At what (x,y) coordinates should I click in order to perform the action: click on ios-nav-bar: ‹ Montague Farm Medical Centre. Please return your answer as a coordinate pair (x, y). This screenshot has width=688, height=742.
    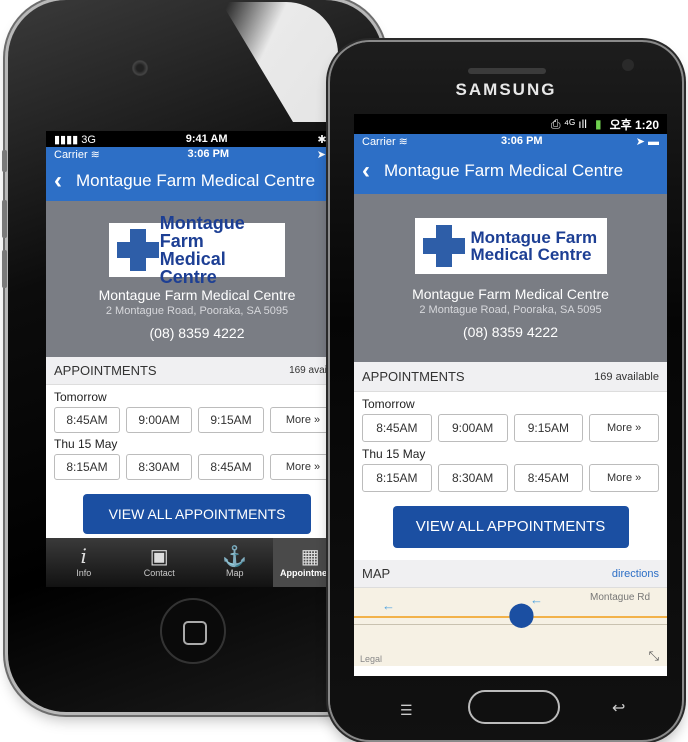
    Looking at the image, I should click on (197, 181).